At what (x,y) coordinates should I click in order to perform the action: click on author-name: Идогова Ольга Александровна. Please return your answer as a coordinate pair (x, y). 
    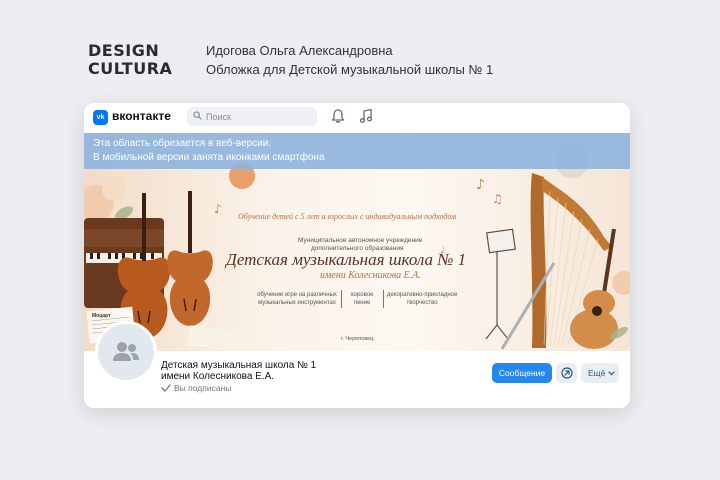
    Looking at the image, I should click on (299, 50).